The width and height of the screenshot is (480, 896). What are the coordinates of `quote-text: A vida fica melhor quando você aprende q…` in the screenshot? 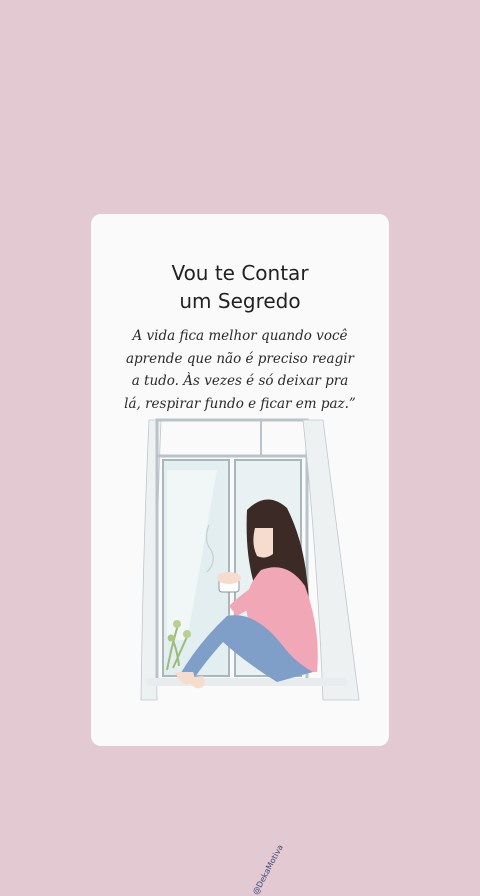 It's located at (240, 370).